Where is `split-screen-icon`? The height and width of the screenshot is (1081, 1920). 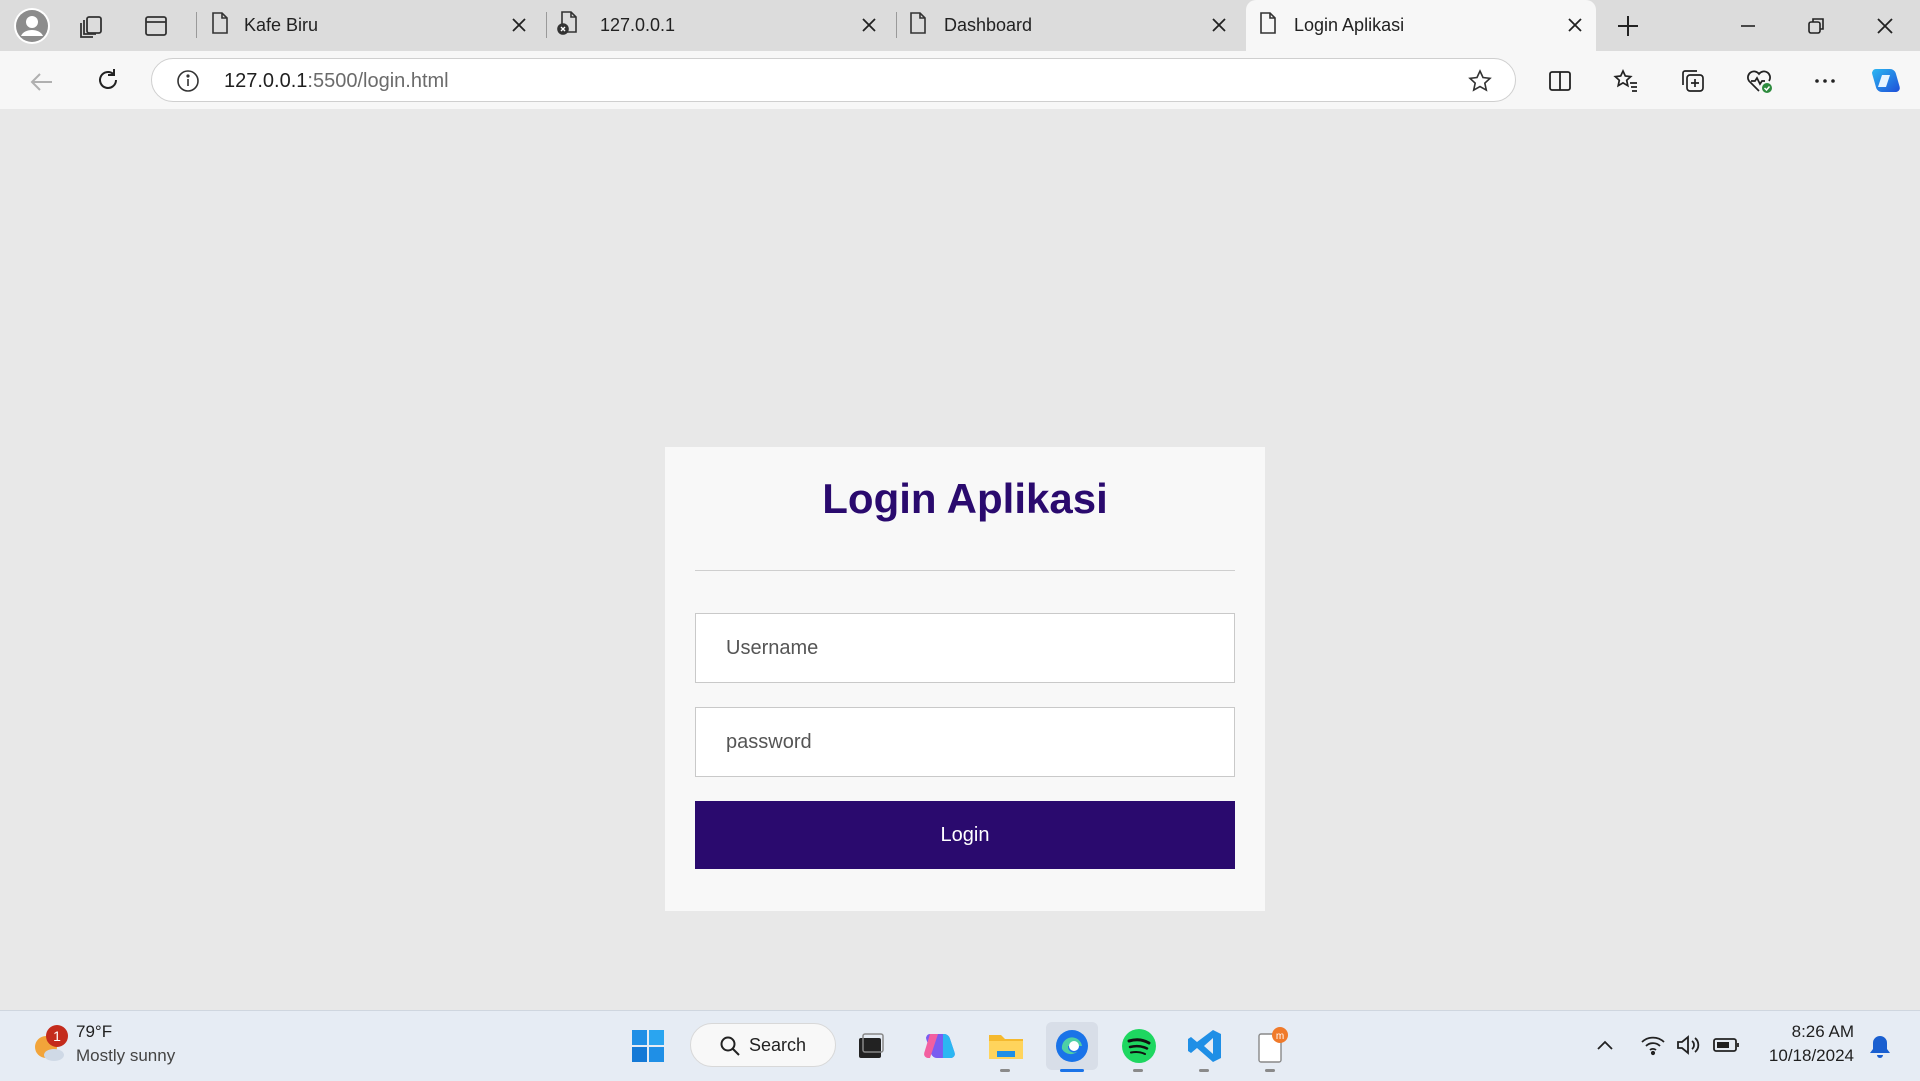 split-screen-icon is located at coordinates (1560, 81).